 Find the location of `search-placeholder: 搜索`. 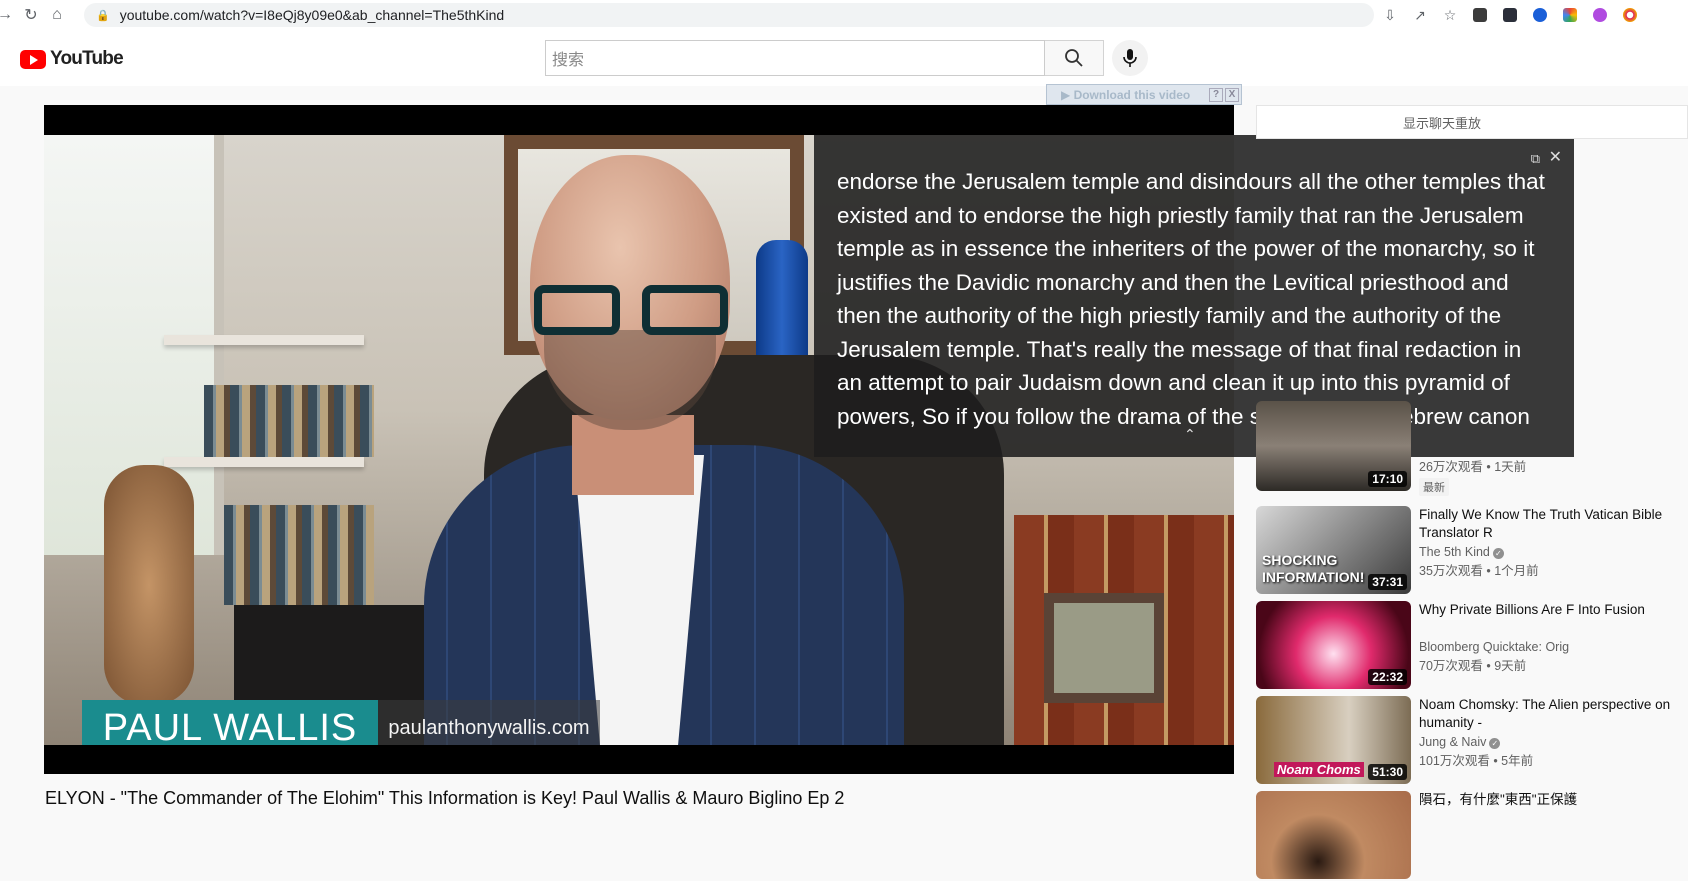

search-placeholder: 搜索 is located at coordinates (568, 60).